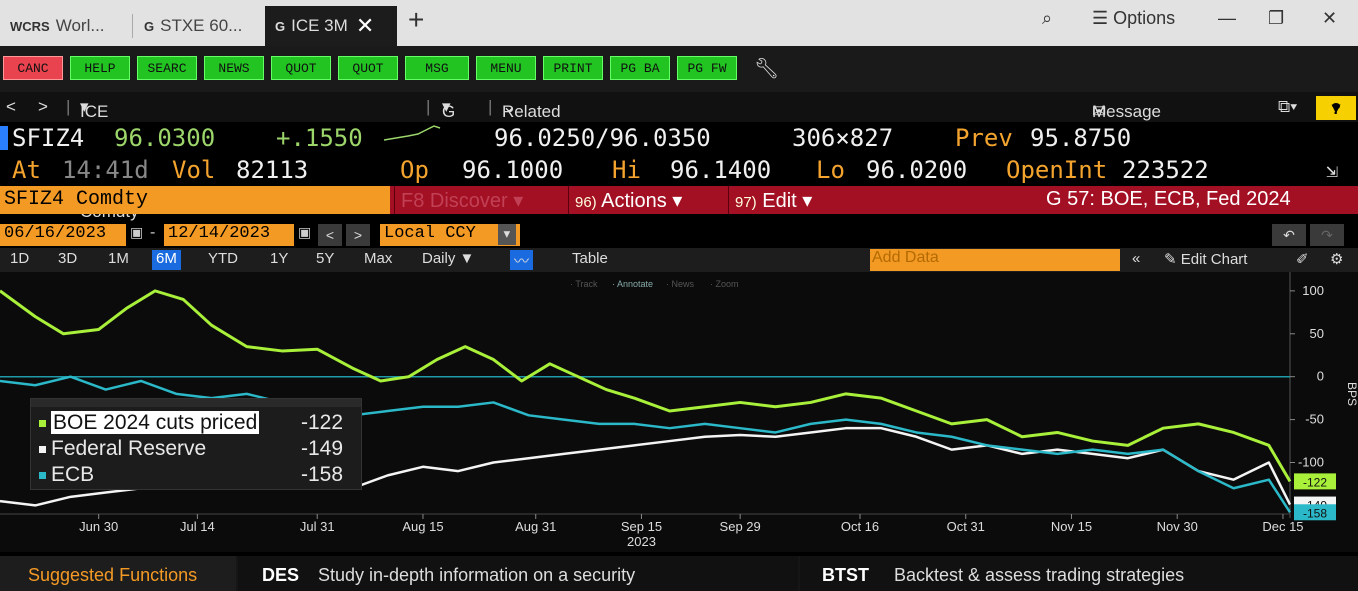 The height and width of the screenshot is (591, 1358). I want to click on menu-code: G, so click(449, 111).